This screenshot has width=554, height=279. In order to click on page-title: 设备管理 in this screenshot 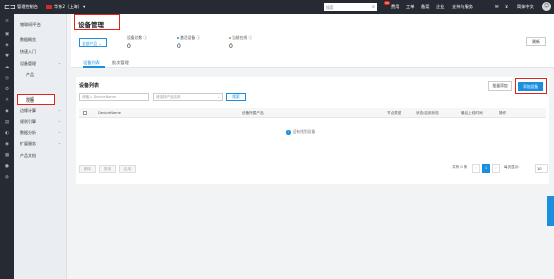, I will do `click(97, 22)`.